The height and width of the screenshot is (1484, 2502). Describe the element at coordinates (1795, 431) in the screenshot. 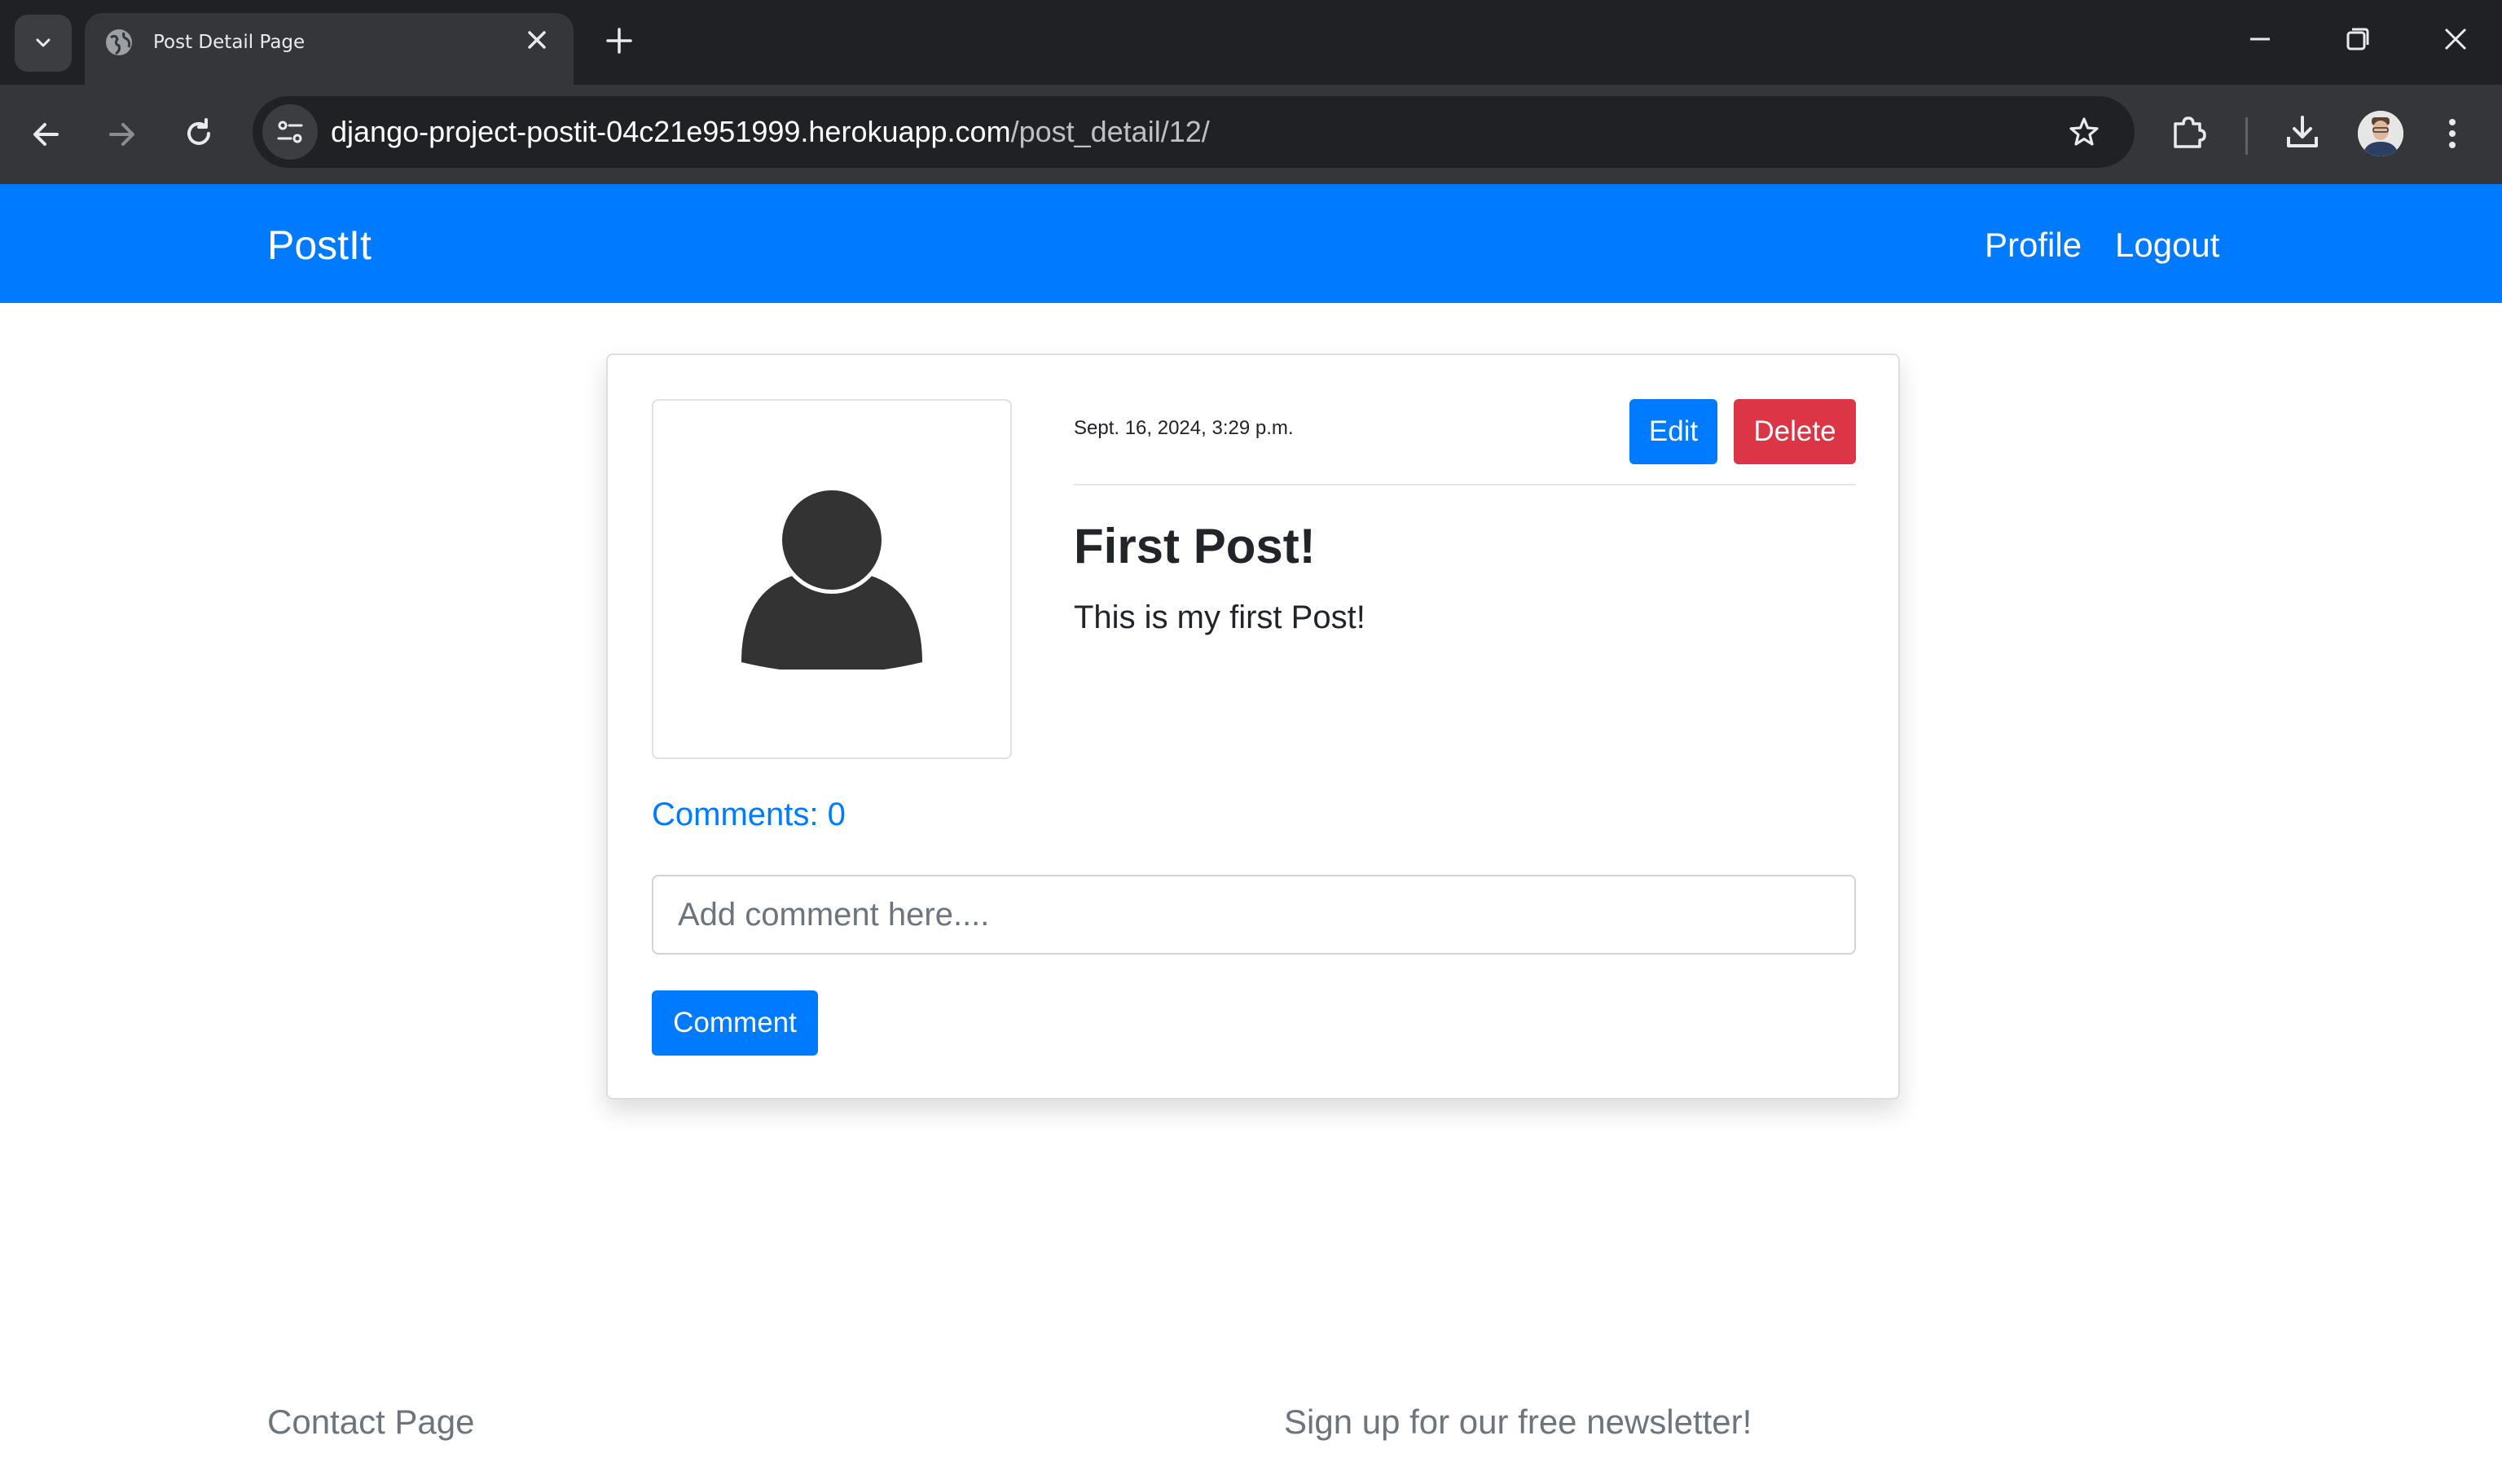

I see `delete-button: Delete` at that location.